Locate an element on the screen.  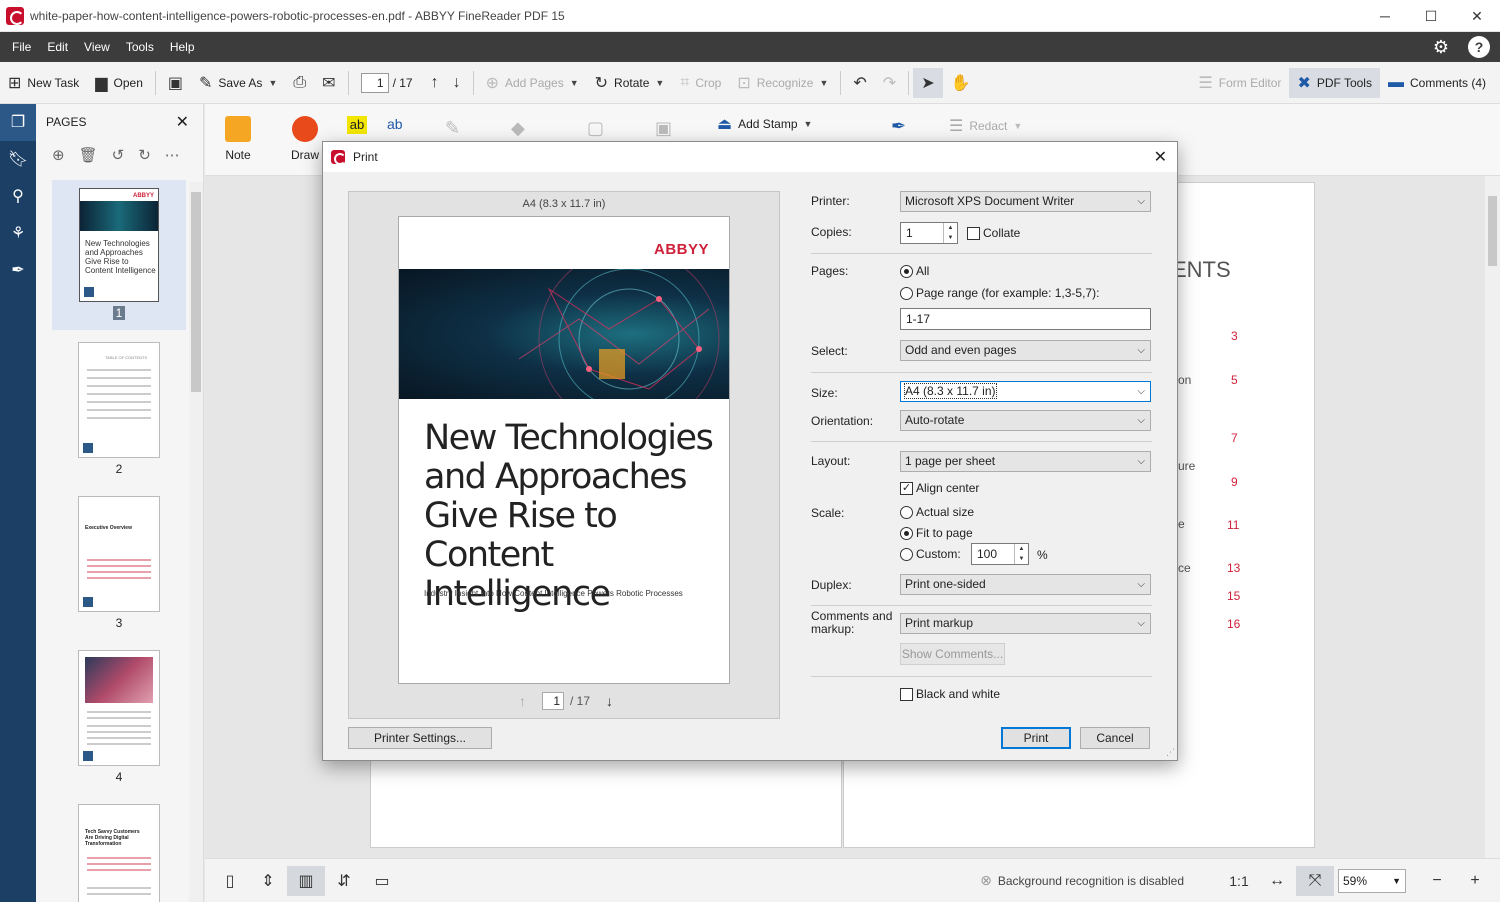
page-range-radio: Page range (for example: 1,3-5,7): is located at coordinates (999, 293).